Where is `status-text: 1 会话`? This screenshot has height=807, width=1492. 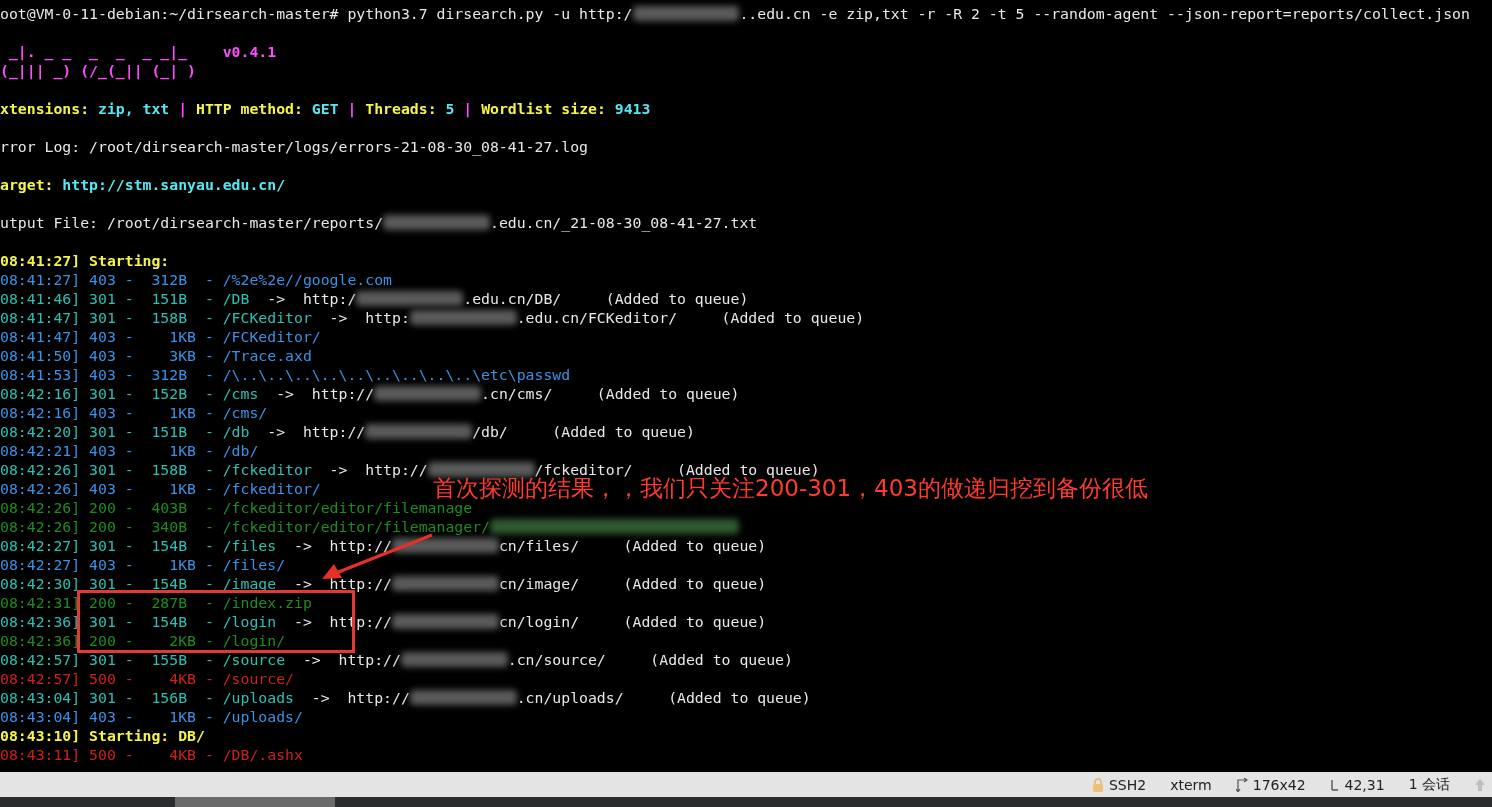 status-text: 1 会话 is located at coordinates (1429, 784).